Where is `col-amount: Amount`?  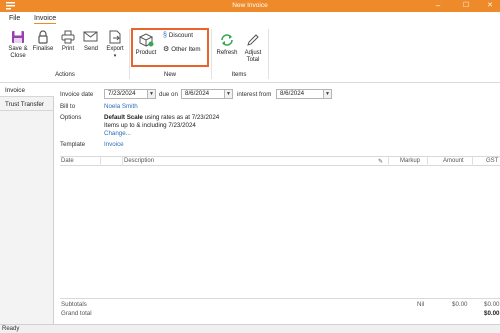 col-amount: Amount is located at coordinates (453, 161).